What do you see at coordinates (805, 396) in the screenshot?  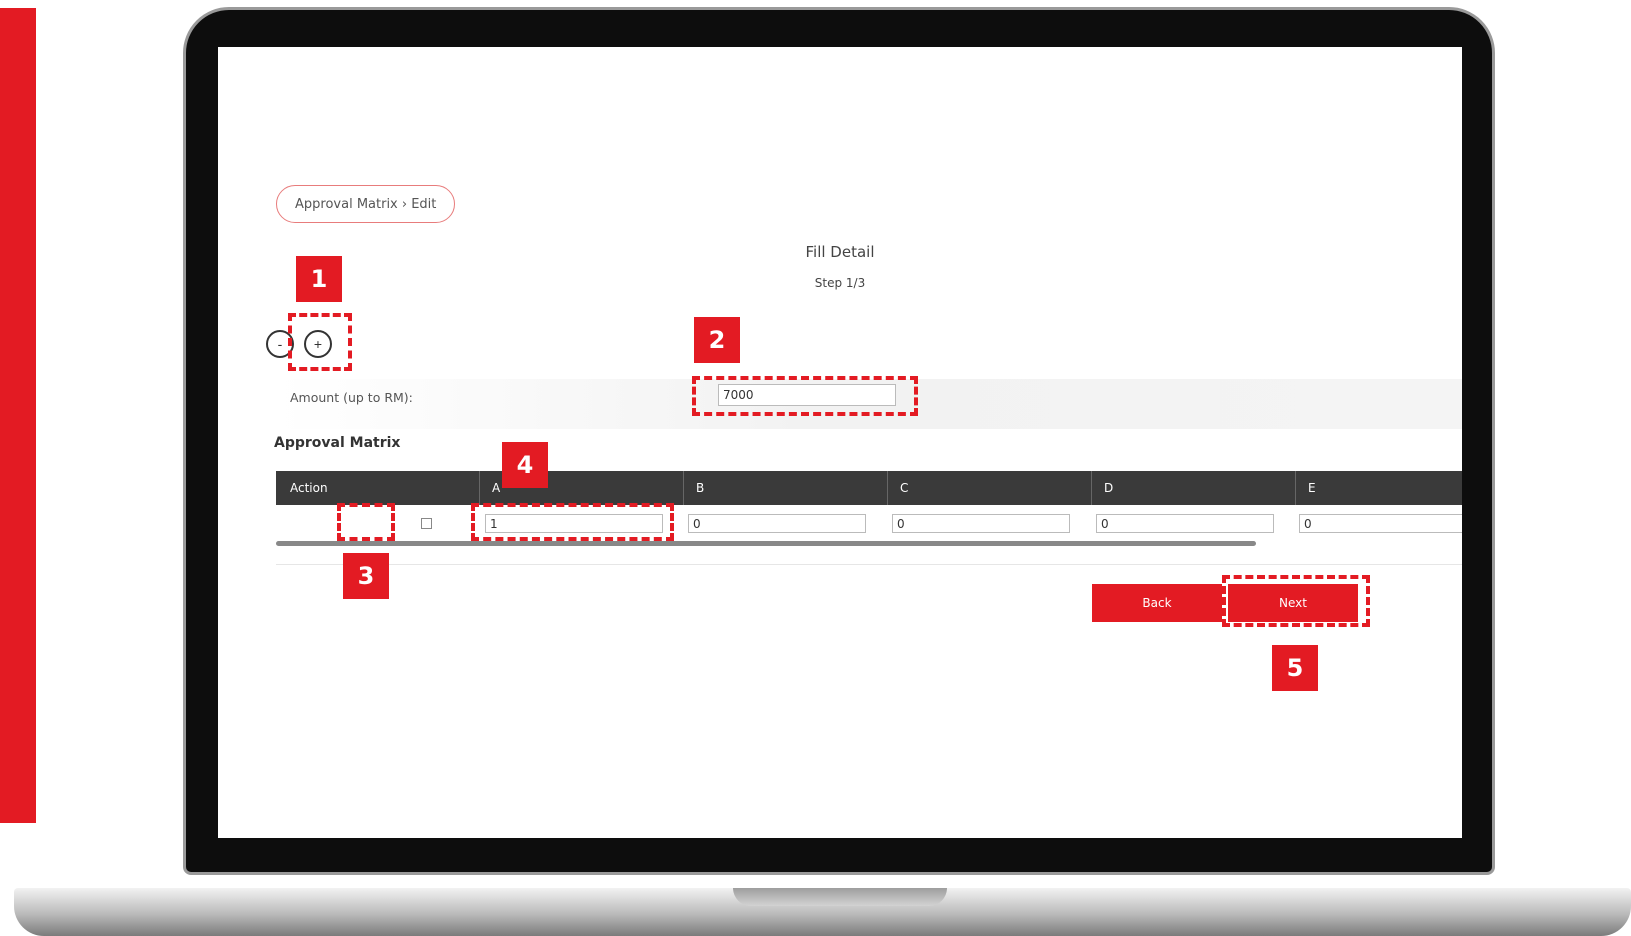 I see `callout-box-amount` at bounding box center [805, 396].